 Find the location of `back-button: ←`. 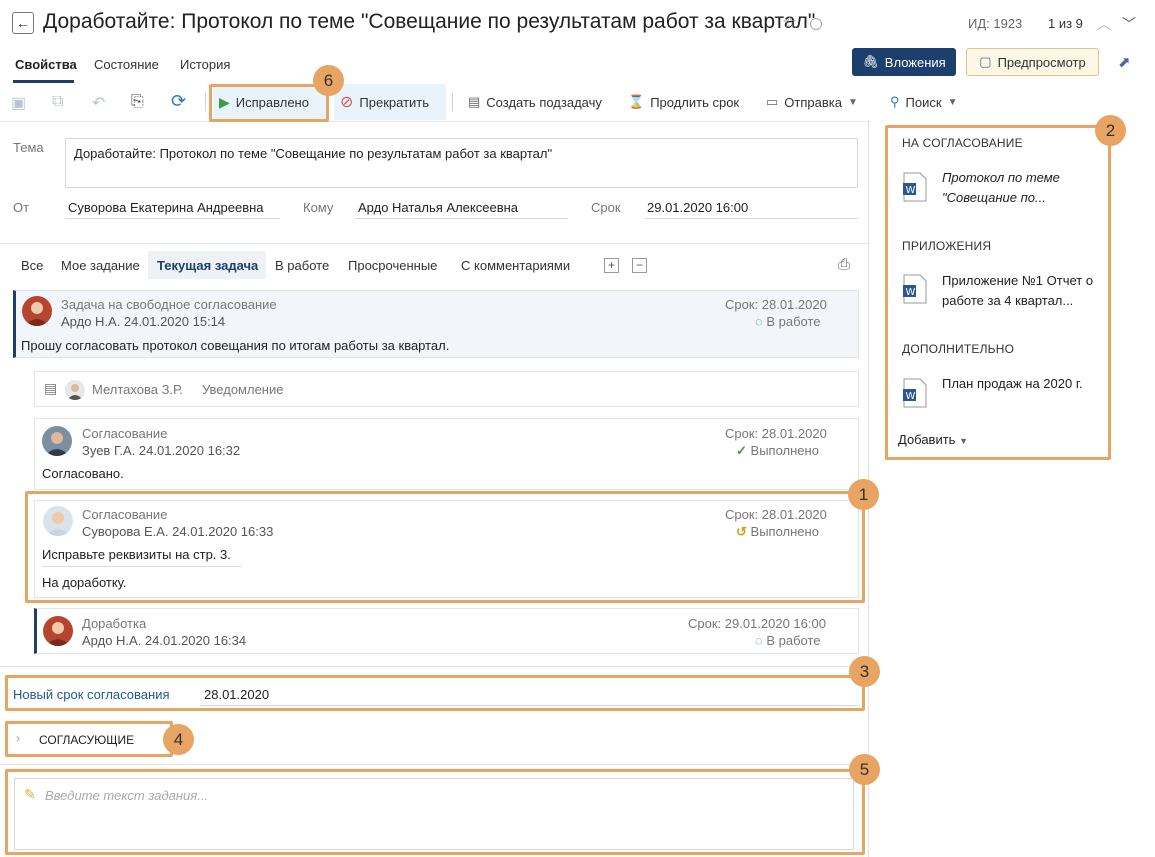

back-button: ← is located at coordinates (23, 23).